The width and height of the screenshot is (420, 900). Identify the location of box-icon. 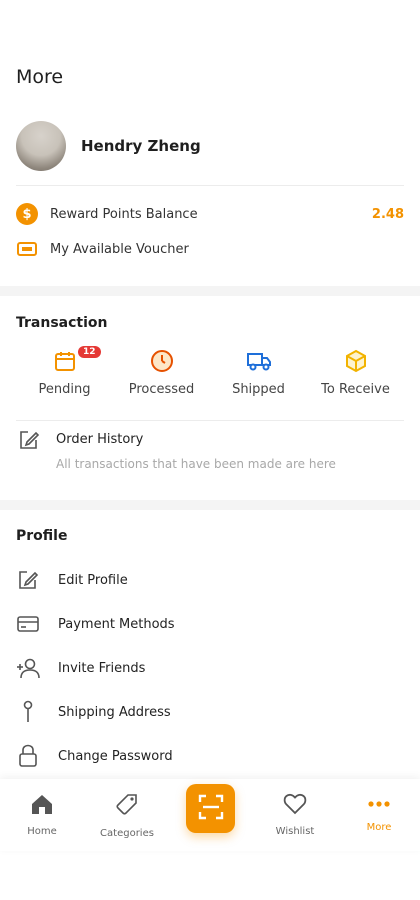
(356, 361).